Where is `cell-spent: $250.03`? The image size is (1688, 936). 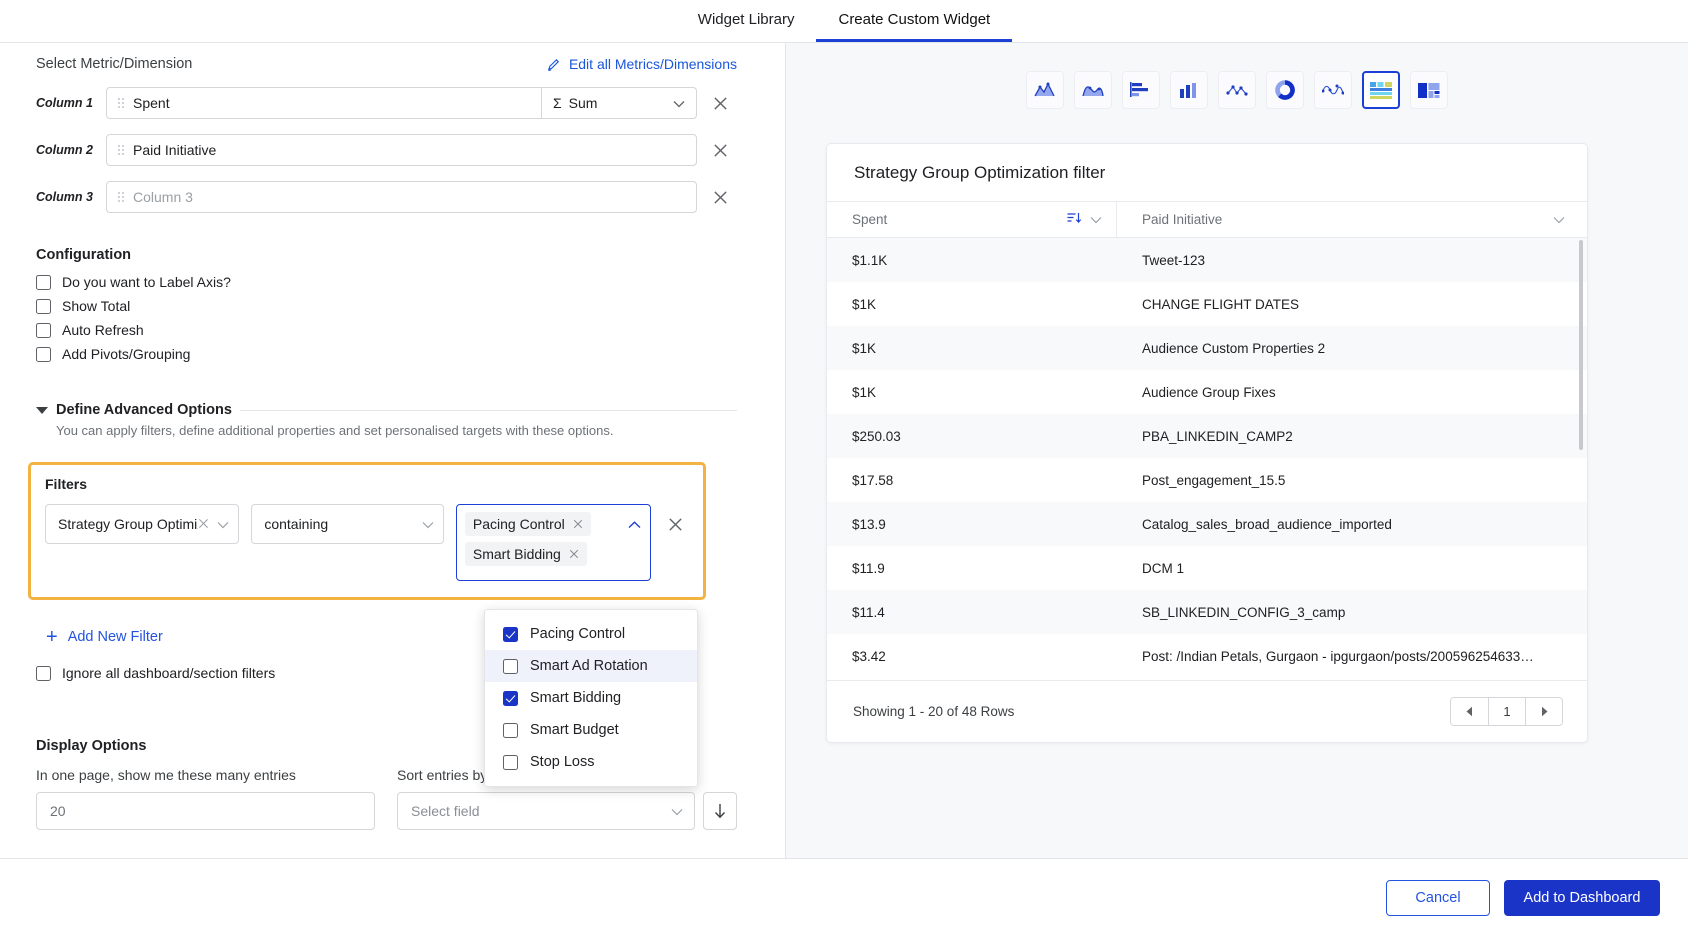 cell-spent: $250.03 is located at coordinates (876, 436).